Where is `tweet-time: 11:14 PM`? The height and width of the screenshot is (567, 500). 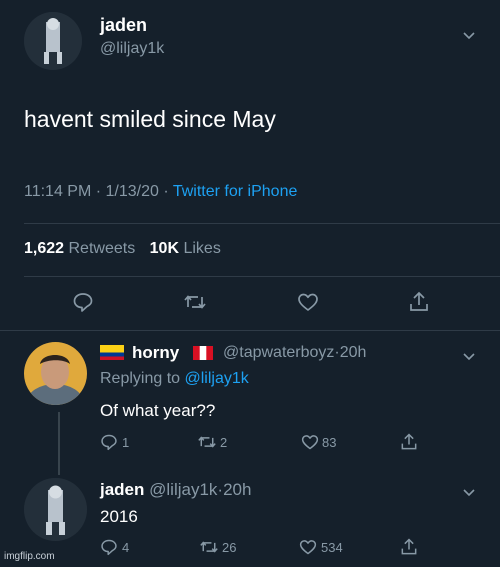 tweet-time: 11:14 PM is located at coordinates (58, 191).